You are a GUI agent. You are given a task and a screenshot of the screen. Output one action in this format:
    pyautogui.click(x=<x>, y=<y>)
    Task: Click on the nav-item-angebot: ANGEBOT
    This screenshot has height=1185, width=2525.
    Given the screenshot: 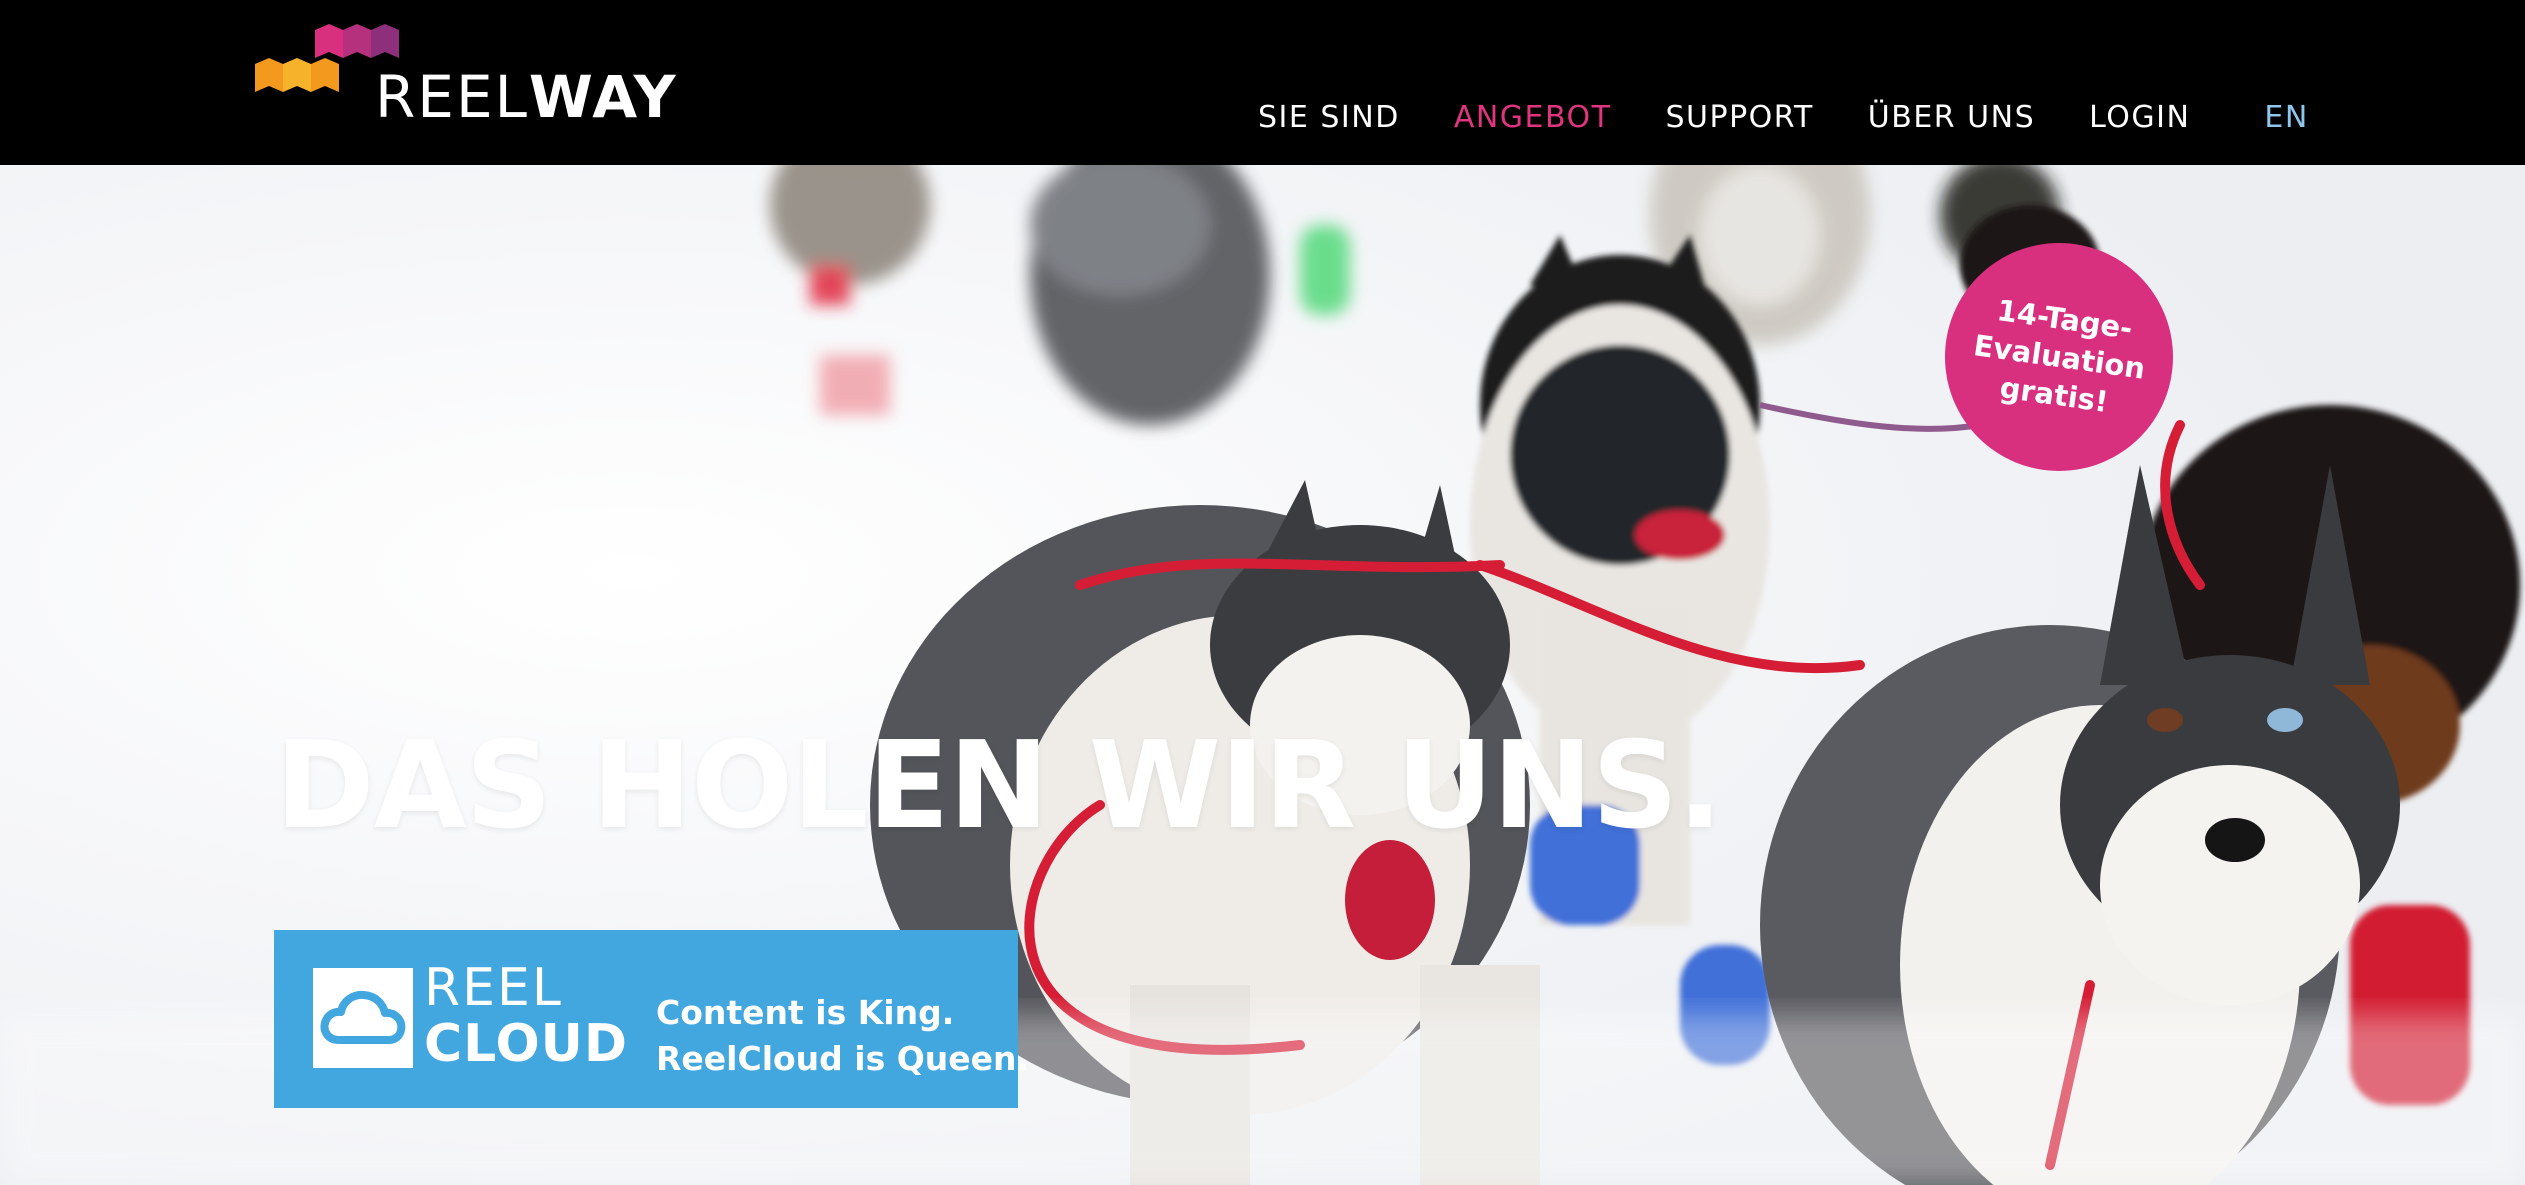 What is the action you would take?
    pyautogui.click(x=1533, y=117)
    